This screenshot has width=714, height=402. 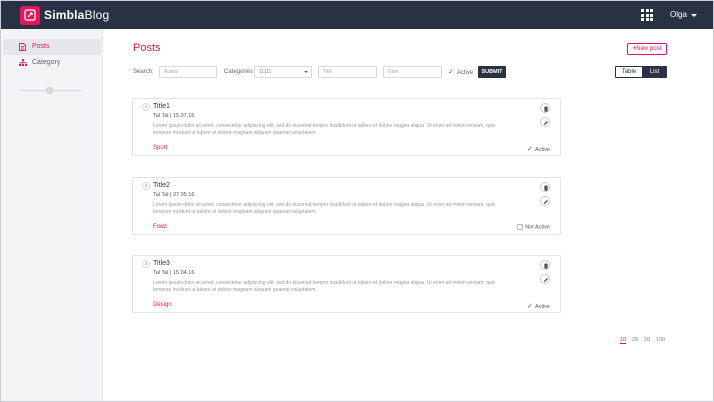 I want to click on active-checkbox: ✓ Active, so click(x=460, y=72).